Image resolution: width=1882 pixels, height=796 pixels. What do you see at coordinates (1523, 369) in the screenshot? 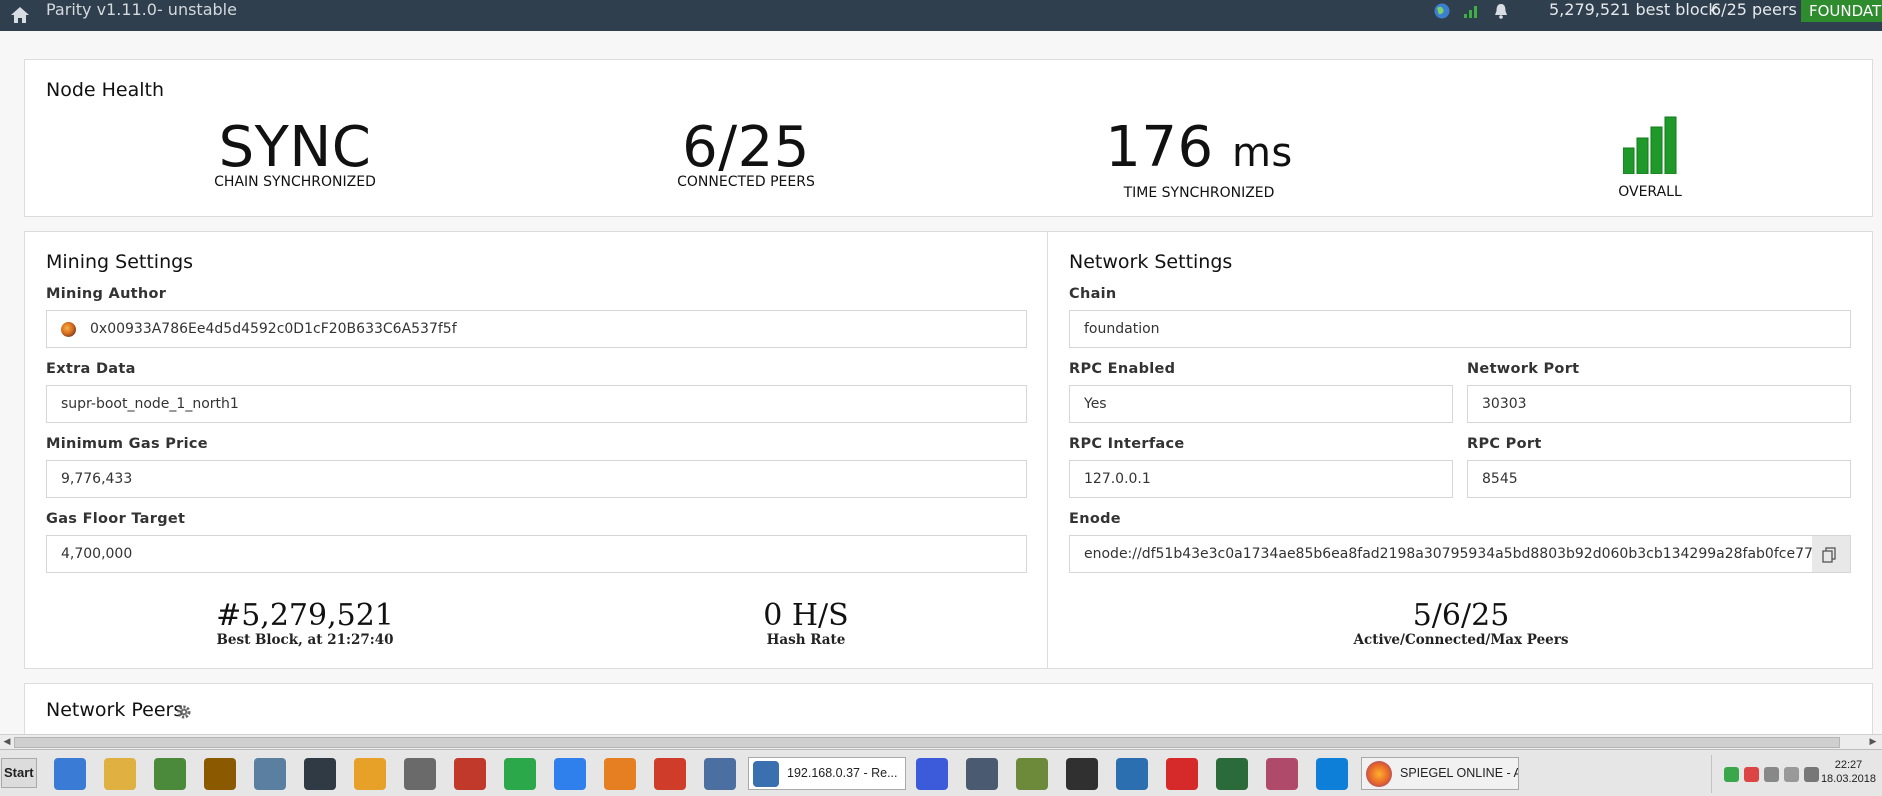
I see `network-port-label: Network Port` at bounding box center [1523, 369].